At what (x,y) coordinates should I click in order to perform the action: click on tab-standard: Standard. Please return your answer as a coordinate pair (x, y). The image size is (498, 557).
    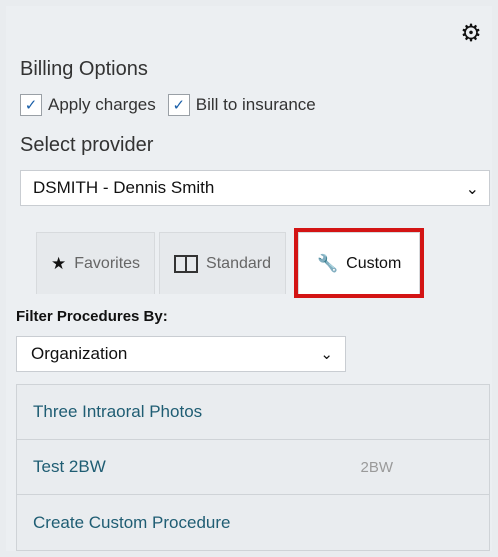
    Looking at the image, I should click on (222, 263).